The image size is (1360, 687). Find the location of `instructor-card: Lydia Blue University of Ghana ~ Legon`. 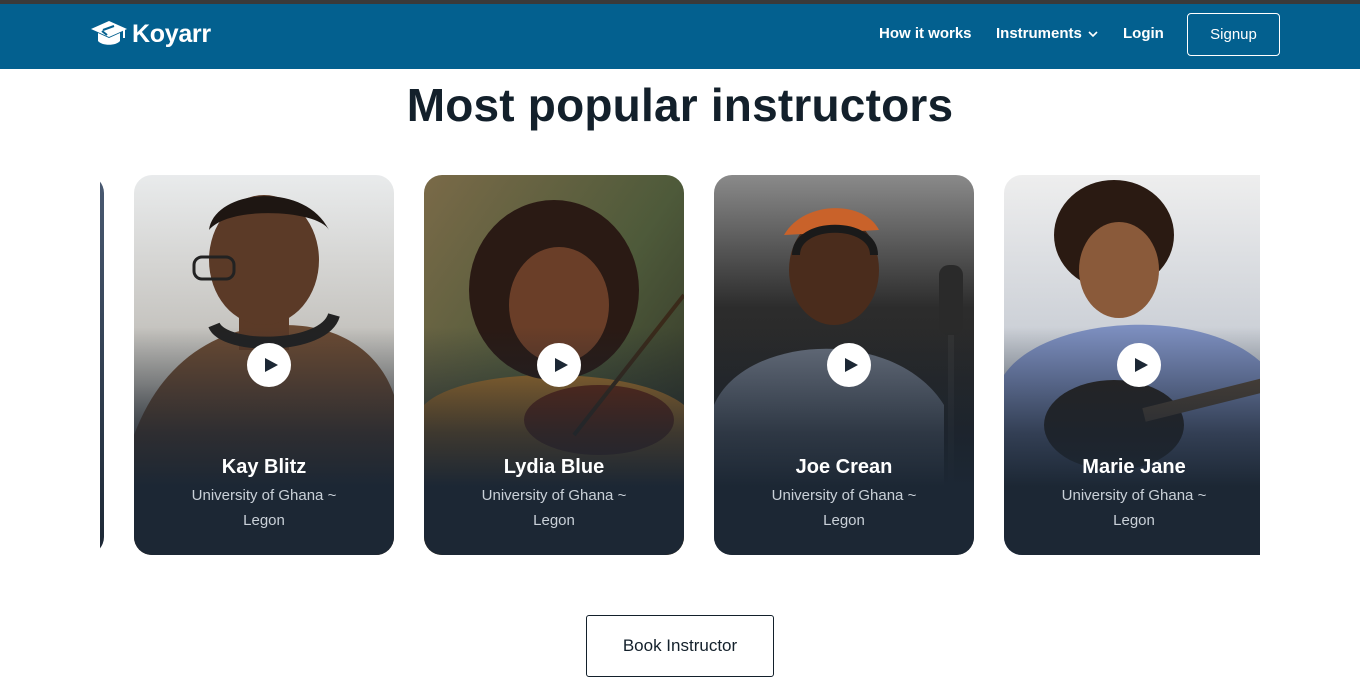

instructor-card: Lydia Blue University of Ghana ~ Legon is located at coordinates (554, 365).